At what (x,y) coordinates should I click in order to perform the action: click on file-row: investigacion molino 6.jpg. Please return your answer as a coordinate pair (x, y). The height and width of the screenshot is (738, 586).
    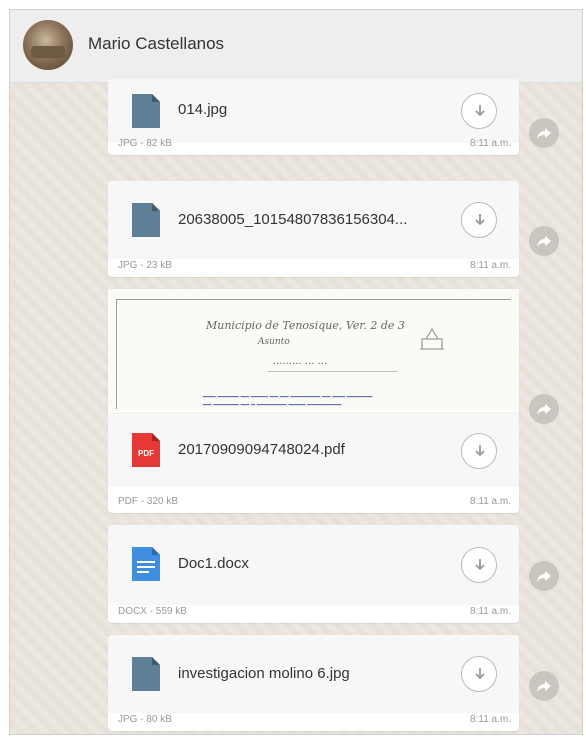
    Looking at the image, I should click on (313, 674).